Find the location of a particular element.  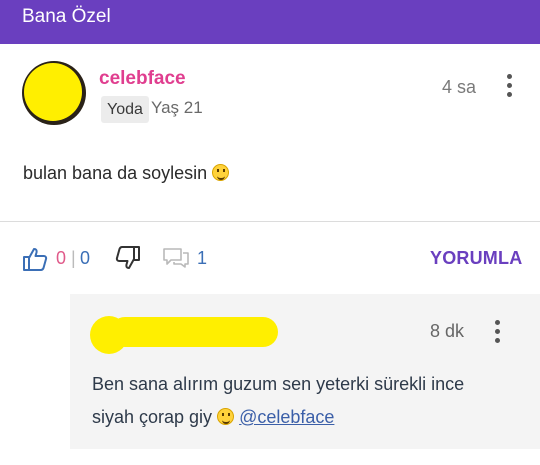

like-count: 0 is located at coordinates (61, 258).